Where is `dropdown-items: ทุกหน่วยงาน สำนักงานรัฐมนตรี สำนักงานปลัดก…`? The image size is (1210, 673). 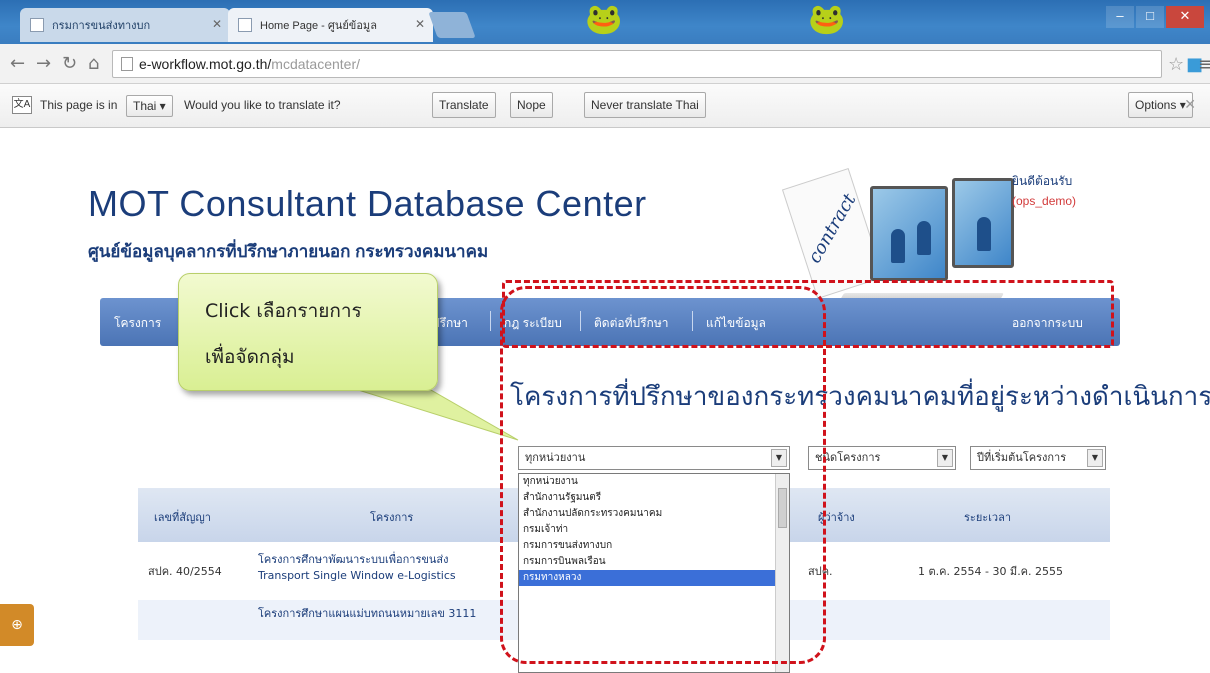
dropdown-items: ทุกหน่วยงาน สำนักงานรัฐมนตรี สำนักงานปลัดก… is located at coordinates (654, 530).